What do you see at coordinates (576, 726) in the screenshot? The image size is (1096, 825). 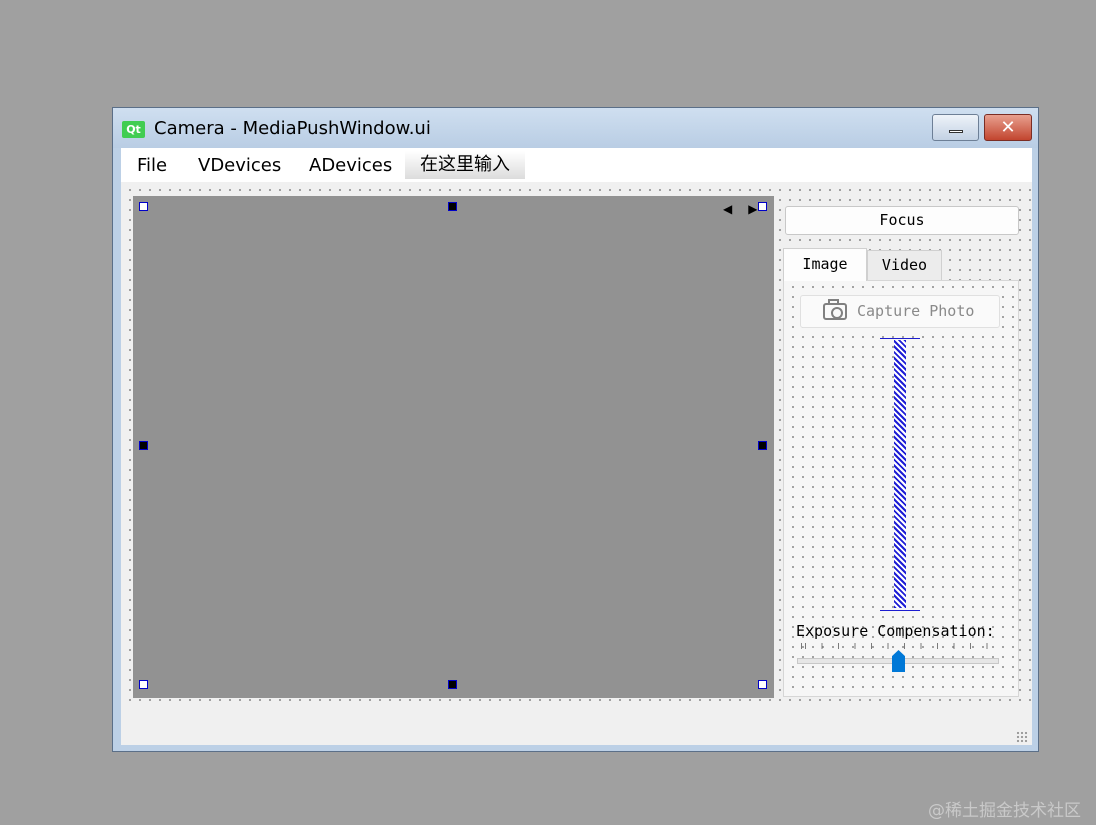 I see `status-area` at bounding box center [576, 726].